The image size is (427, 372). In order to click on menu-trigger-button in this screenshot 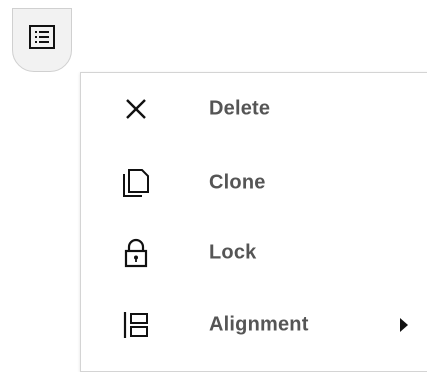, I will do `click(42, 40)`.